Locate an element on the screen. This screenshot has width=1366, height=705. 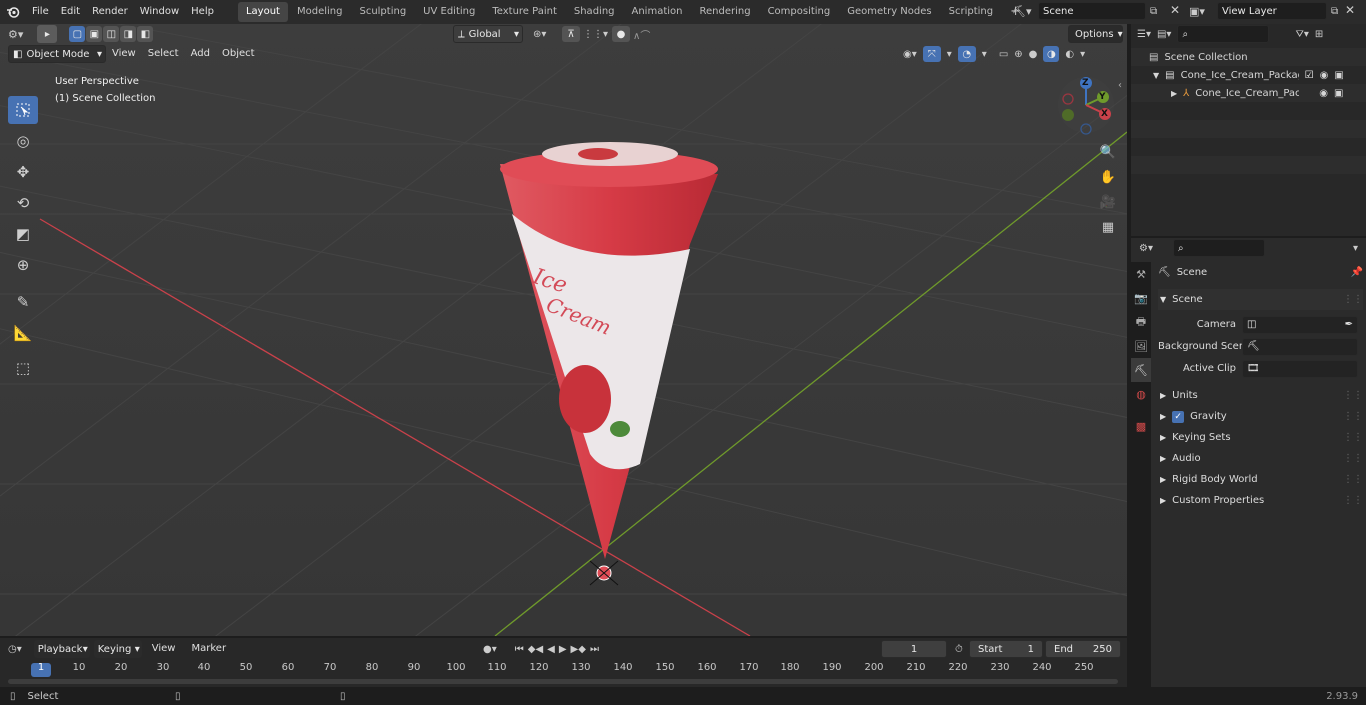
rigid-body-world-panel: ▶ Rigid Body World ⋮⋮ is located at coordinates (1260, 479).